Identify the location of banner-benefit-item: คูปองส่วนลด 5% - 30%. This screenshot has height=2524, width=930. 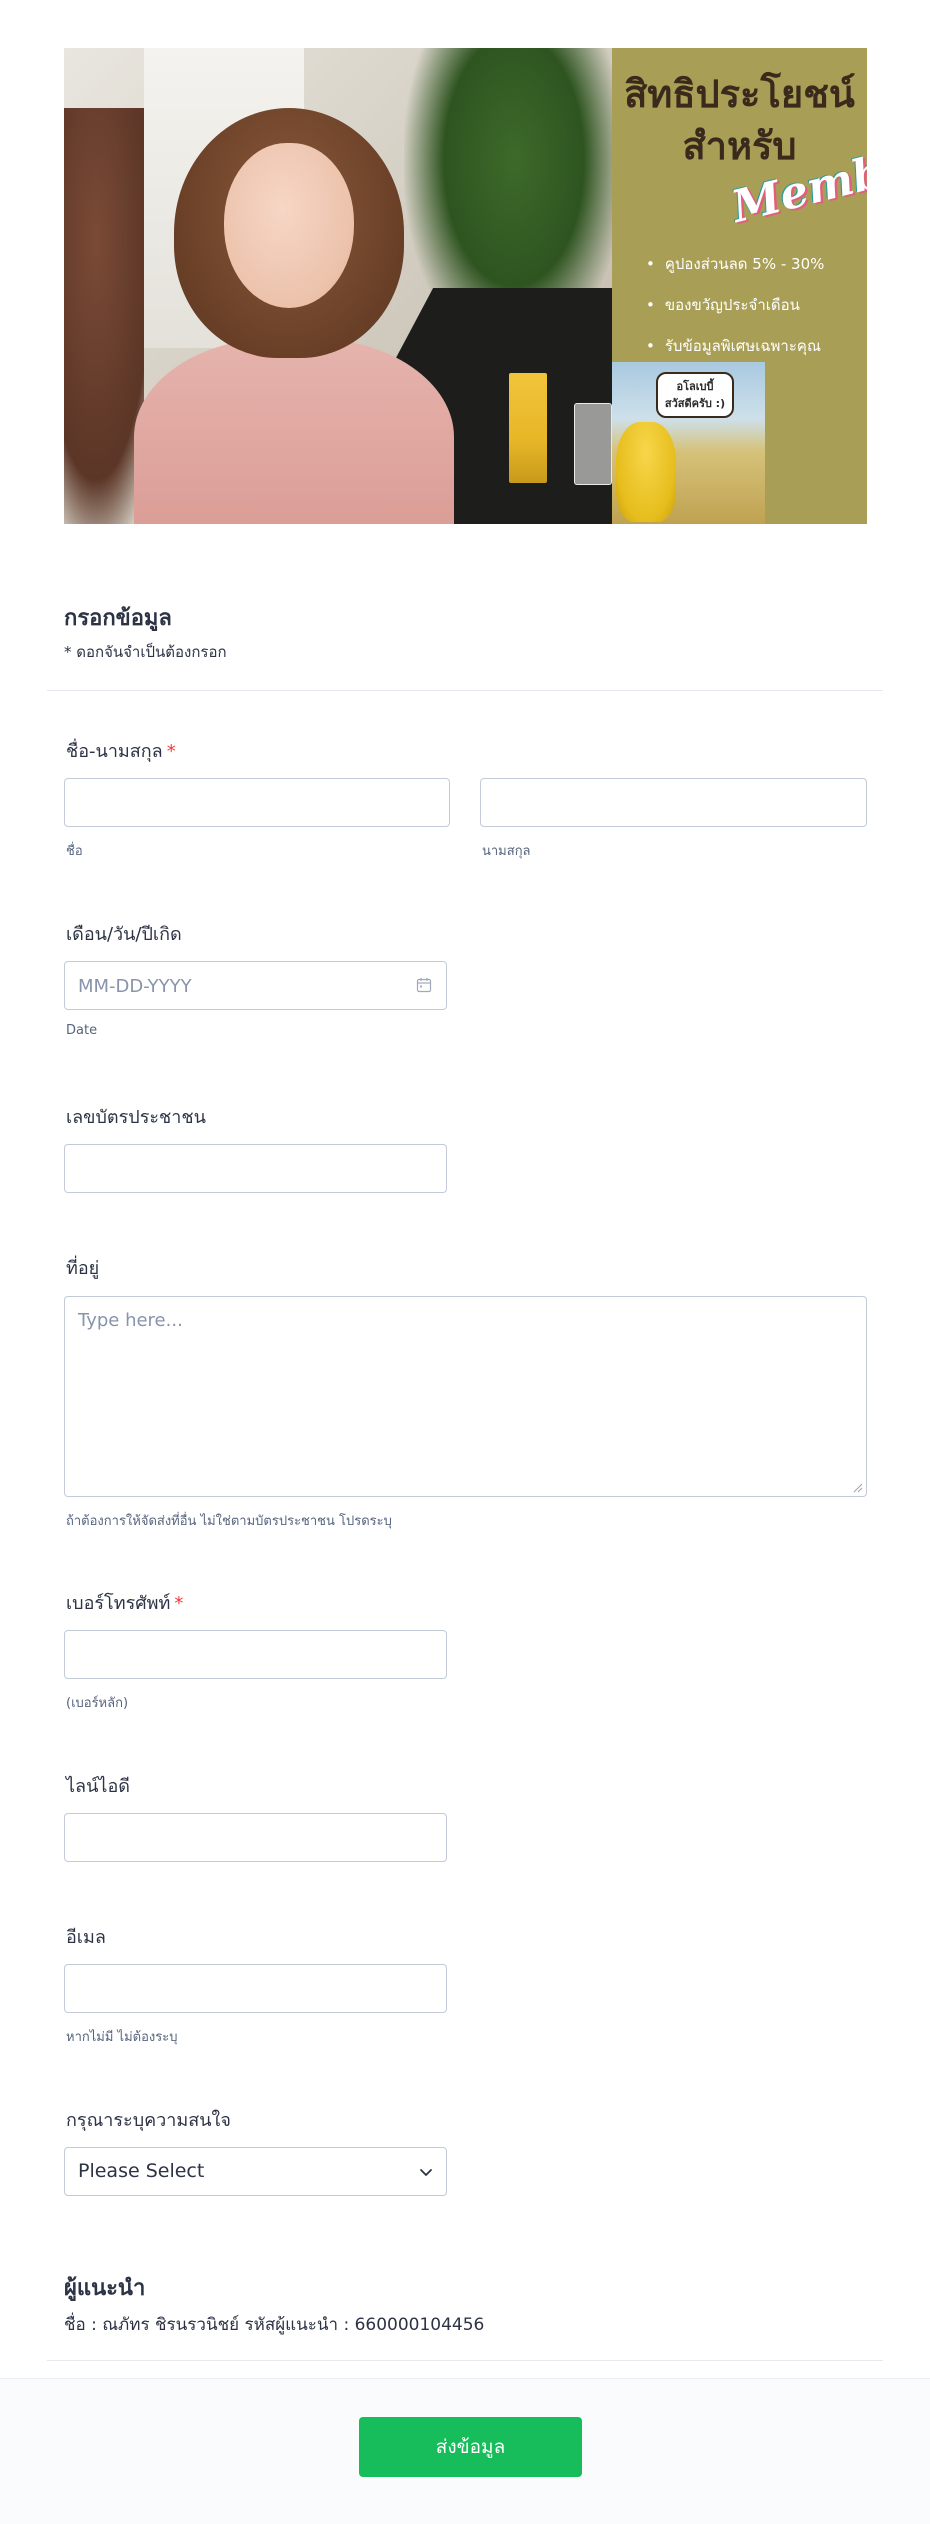
(735, 264).